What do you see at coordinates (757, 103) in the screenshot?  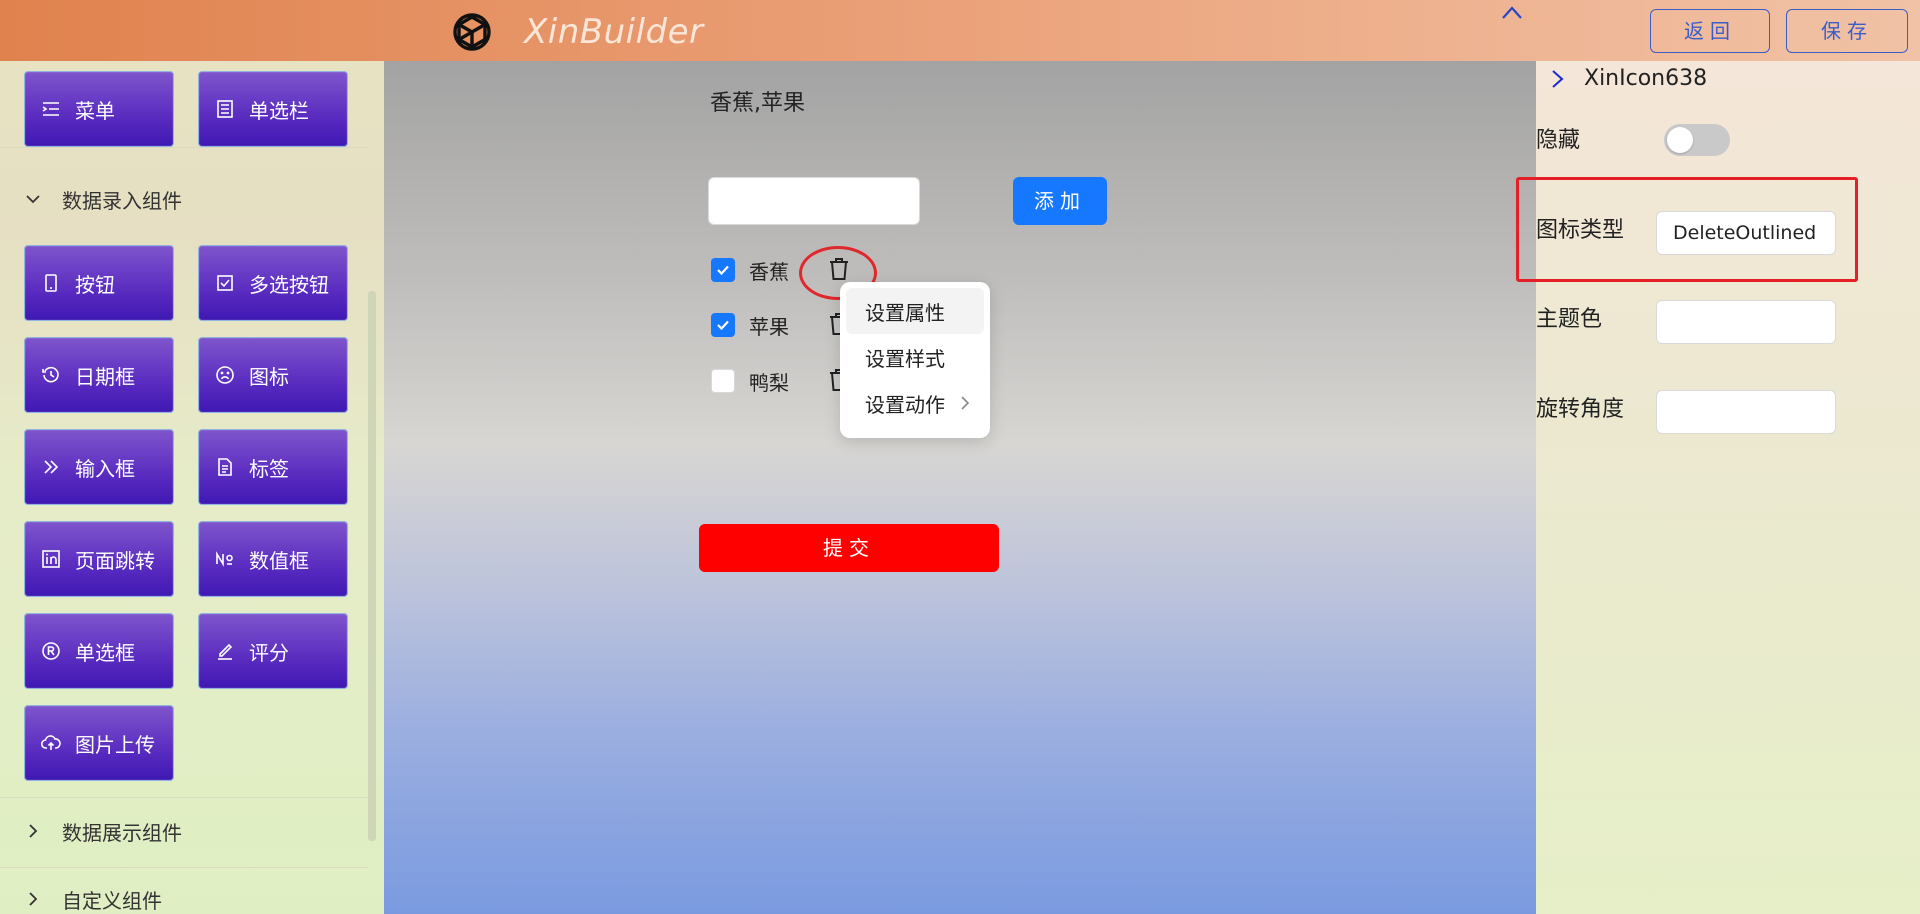 I see `selected-items-text: 香蕉,苹果` at bounding box center [757, 103].